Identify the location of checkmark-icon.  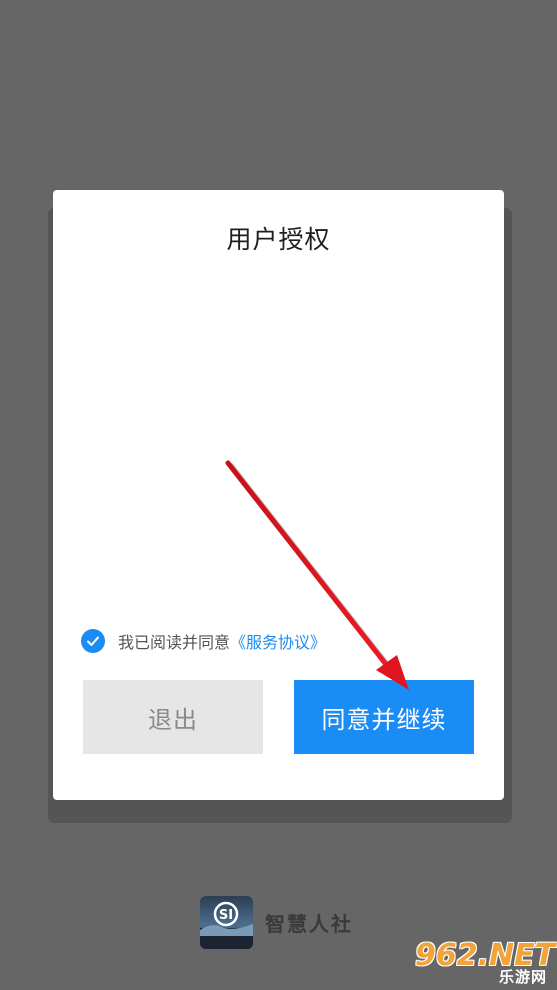
(93, 641).